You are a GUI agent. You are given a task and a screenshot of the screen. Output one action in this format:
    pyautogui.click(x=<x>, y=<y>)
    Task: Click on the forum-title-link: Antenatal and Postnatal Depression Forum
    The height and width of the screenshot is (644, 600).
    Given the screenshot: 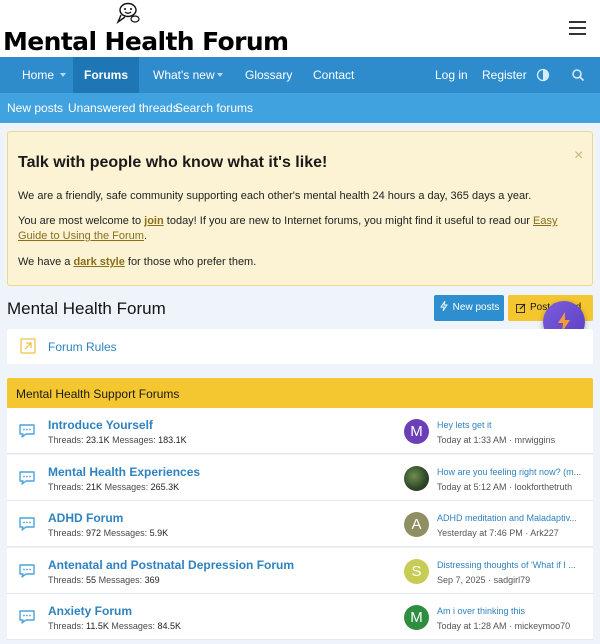 What is the action you would take?
    pyautogui.click(x=171, y=565)
    